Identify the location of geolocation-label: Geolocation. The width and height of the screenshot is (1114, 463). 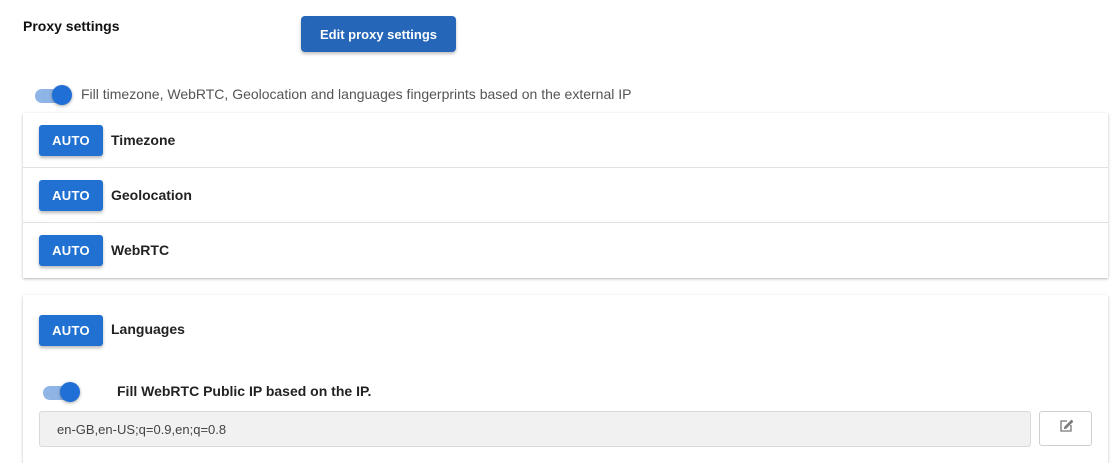
(151, 195).